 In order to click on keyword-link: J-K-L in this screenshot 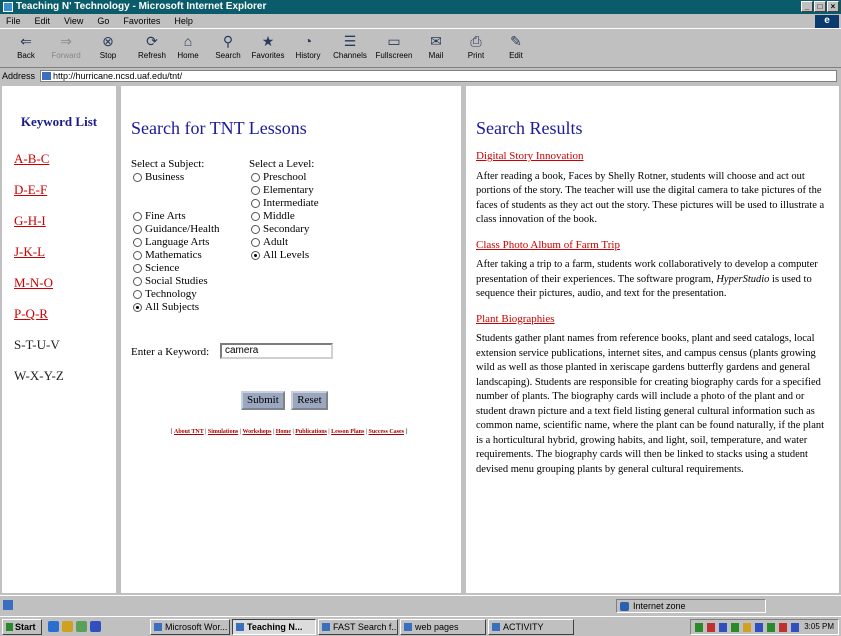, I will do `click(65, 251)`.